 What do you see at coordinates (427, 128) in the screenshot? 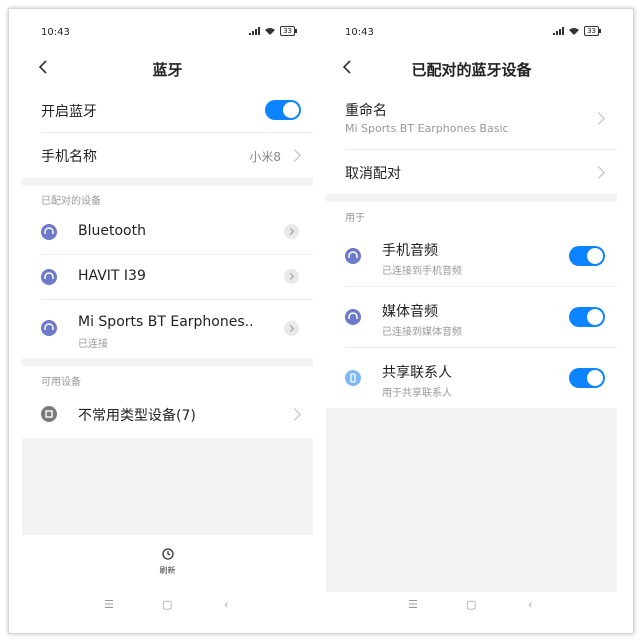
I see `device-full-name: Mi Sports BT Earphones Basic` at bounding box center [427, 128].